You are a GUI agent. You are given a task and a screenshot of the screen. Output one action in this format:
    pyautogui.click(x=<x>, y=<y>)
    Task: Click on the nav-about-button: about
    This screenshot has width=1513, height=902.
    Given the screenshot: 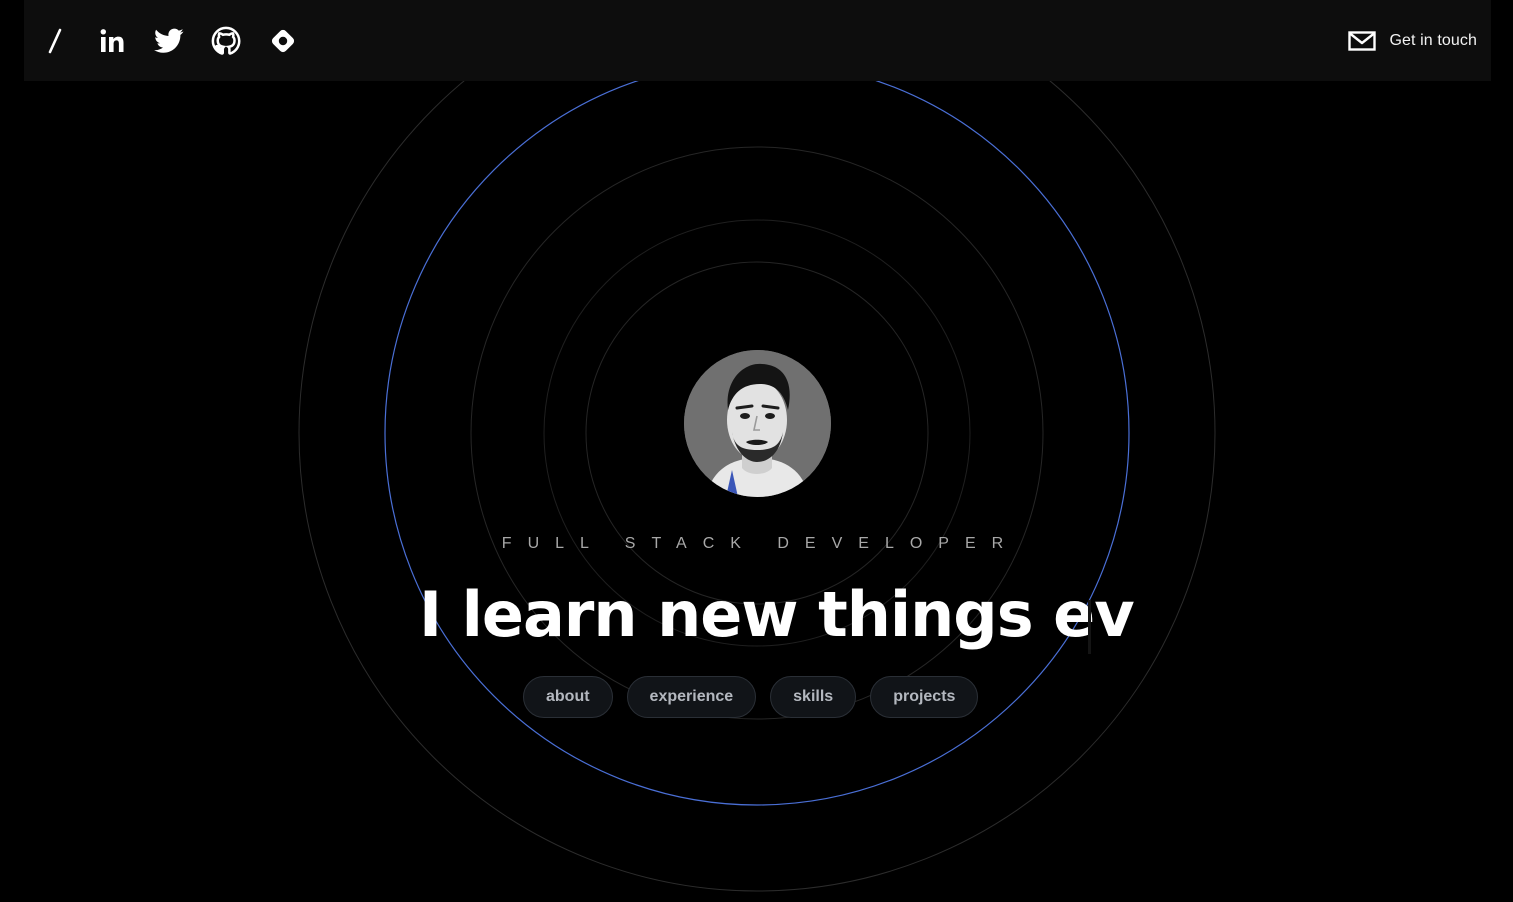 What is the action you would take?
    pyautogui.click(x=568, y=697)
    